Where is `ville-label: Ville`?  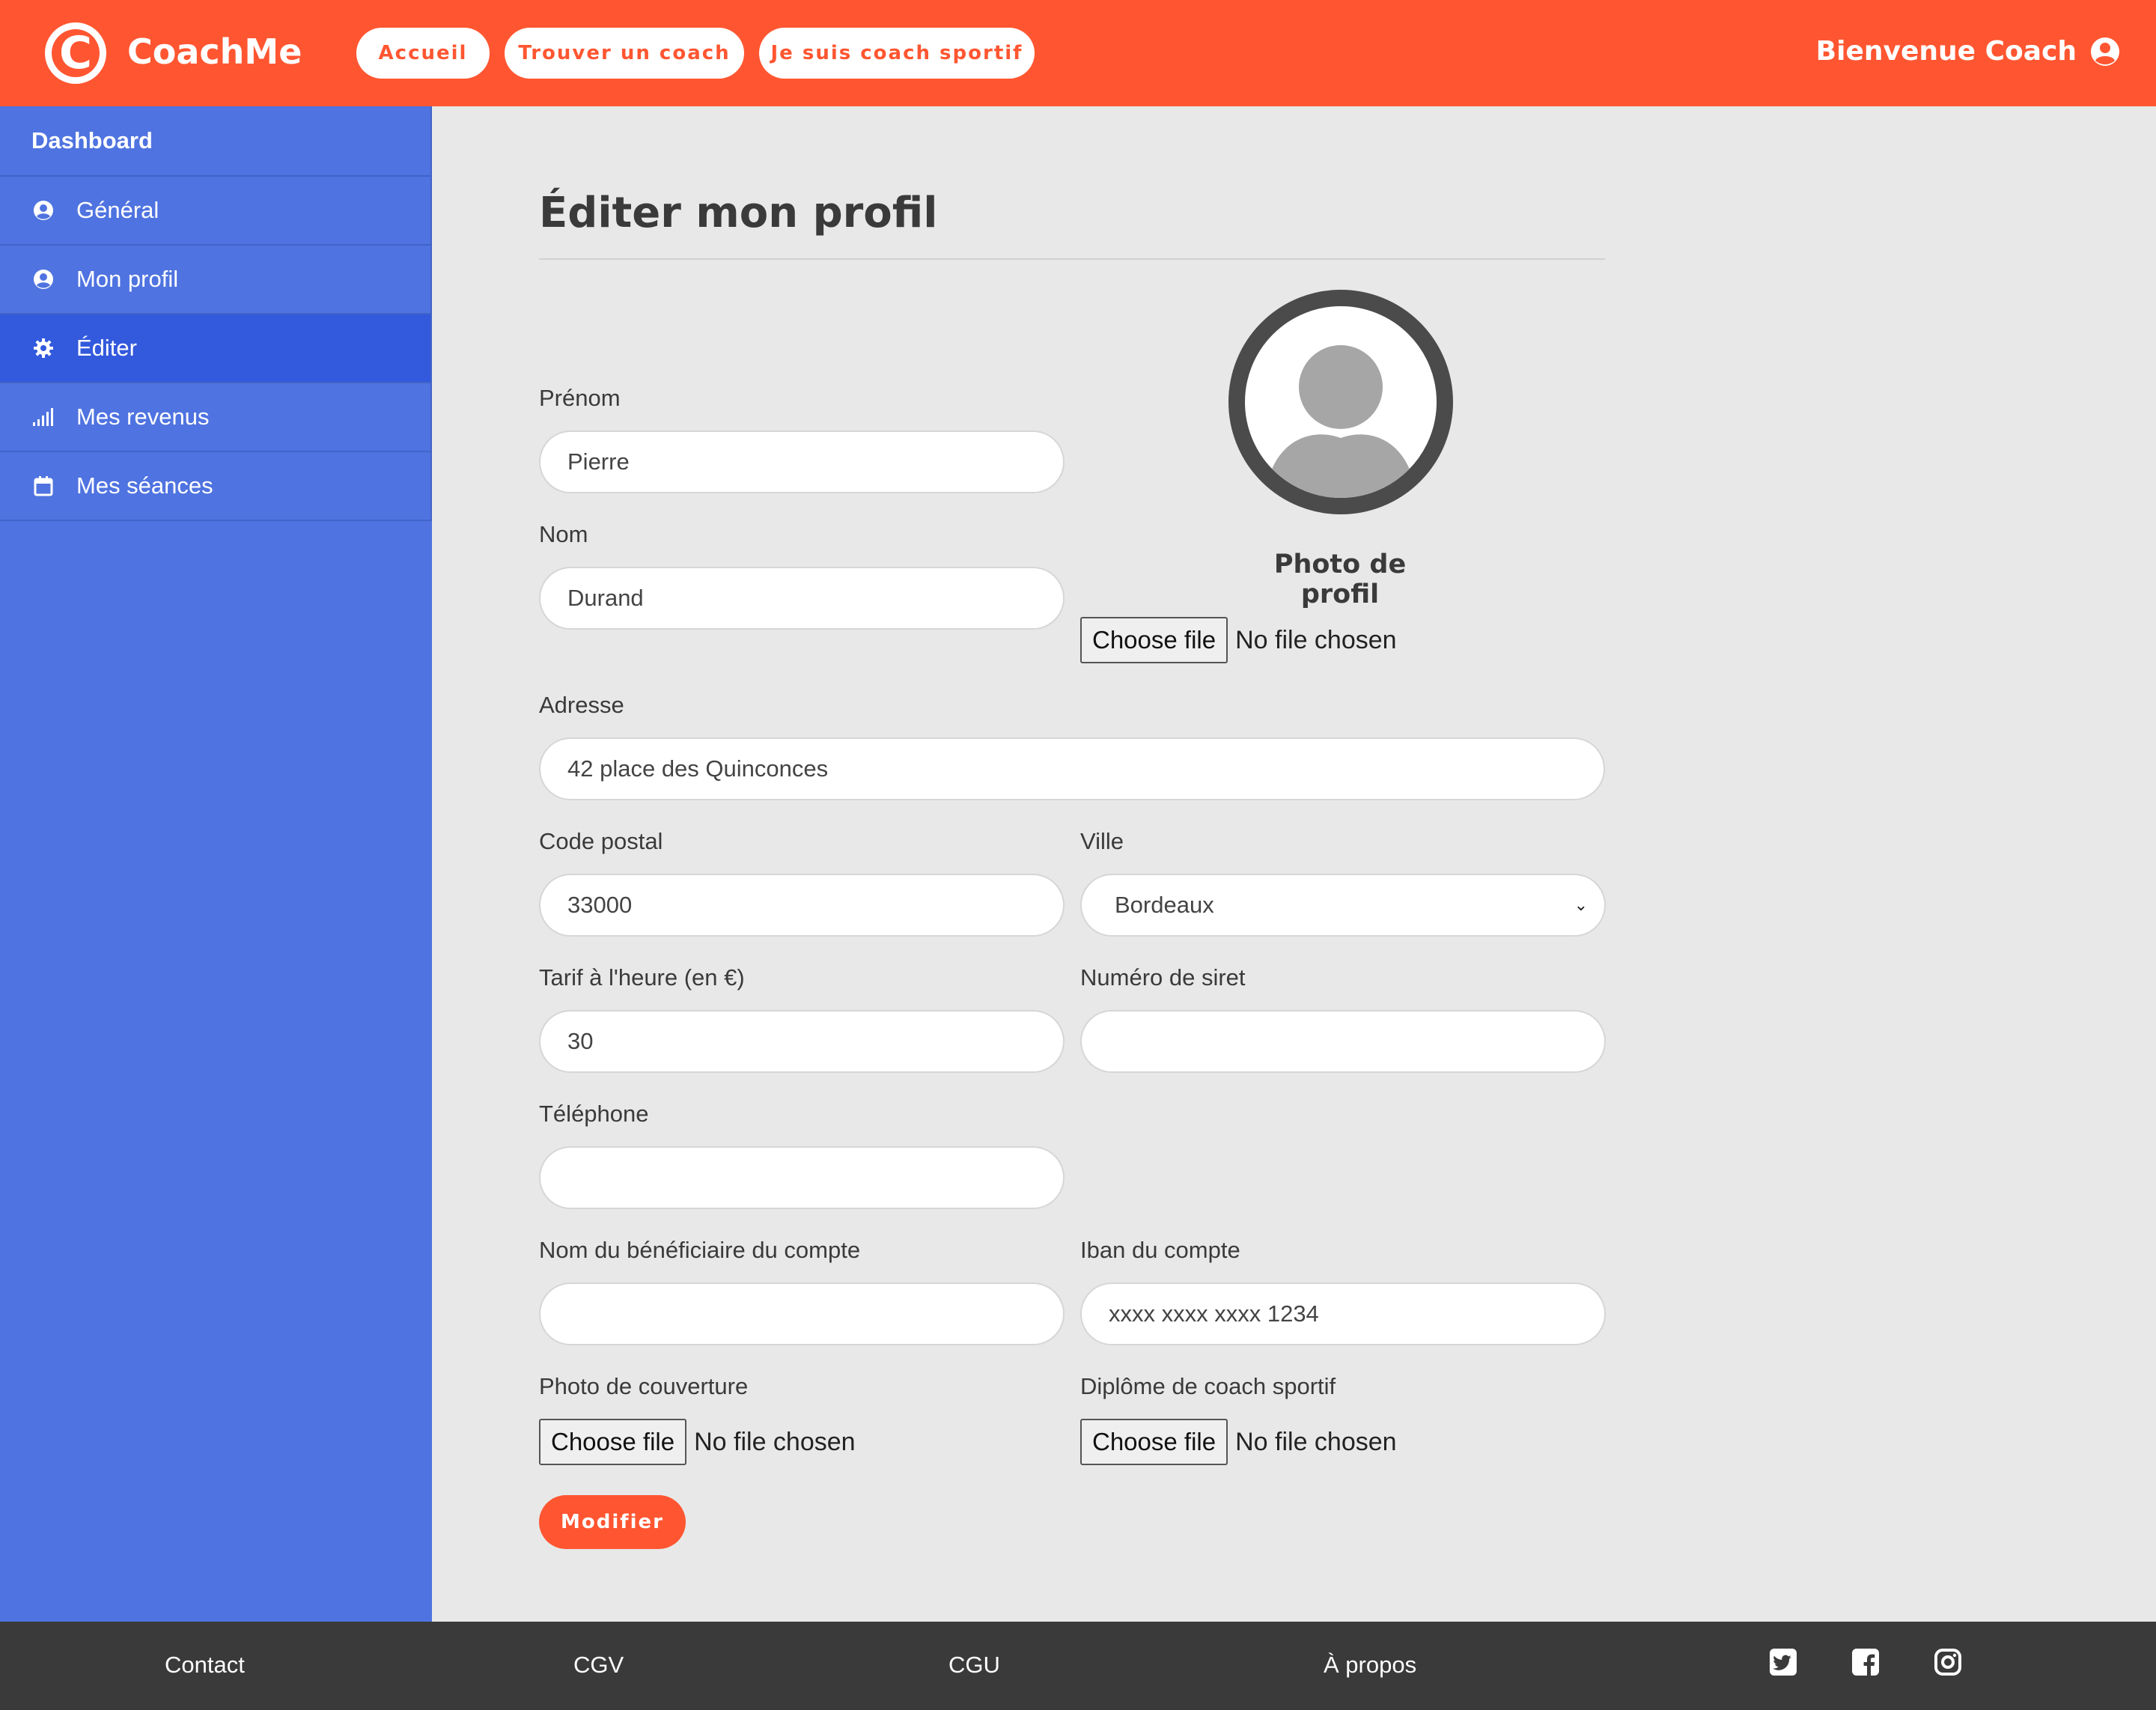 ville-label: Ville is located at coordinates (1102, 841).